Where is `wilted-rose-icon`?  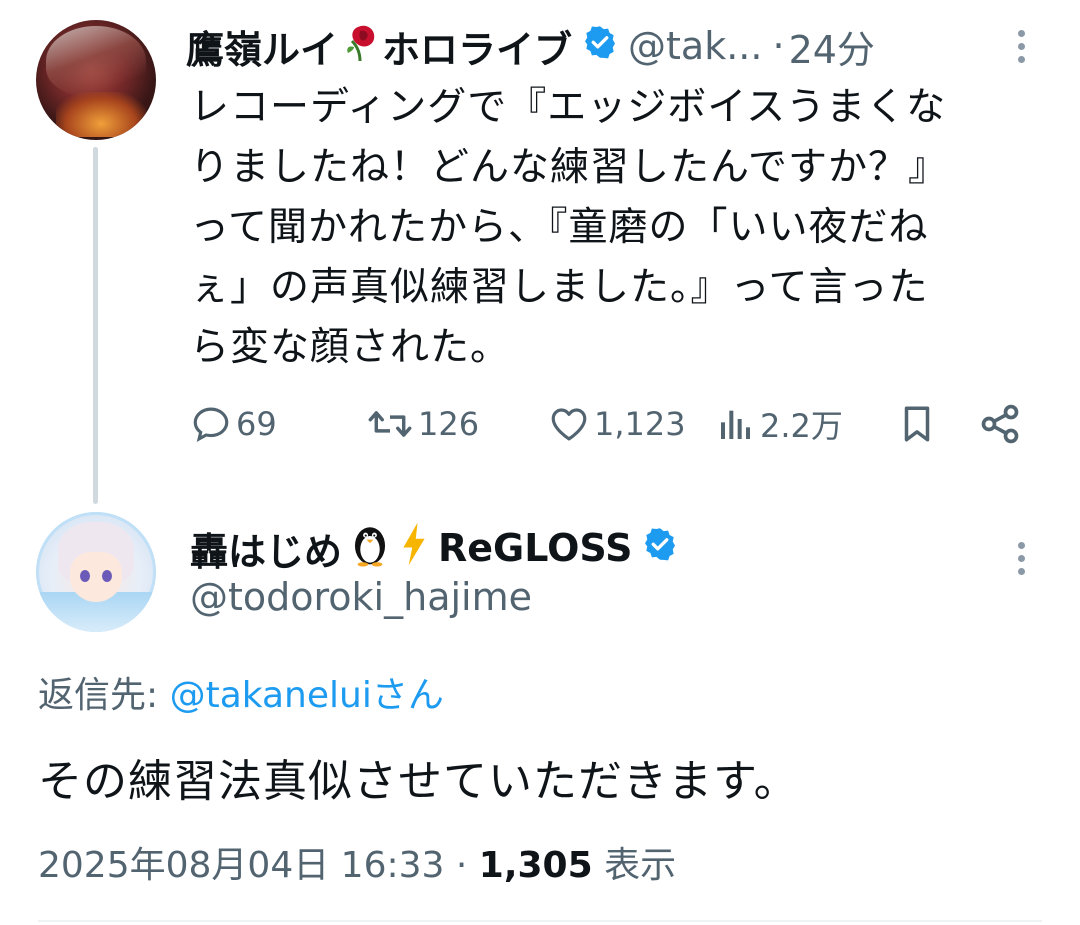
wilted-rose-icon is located at coordinates (360, 46).